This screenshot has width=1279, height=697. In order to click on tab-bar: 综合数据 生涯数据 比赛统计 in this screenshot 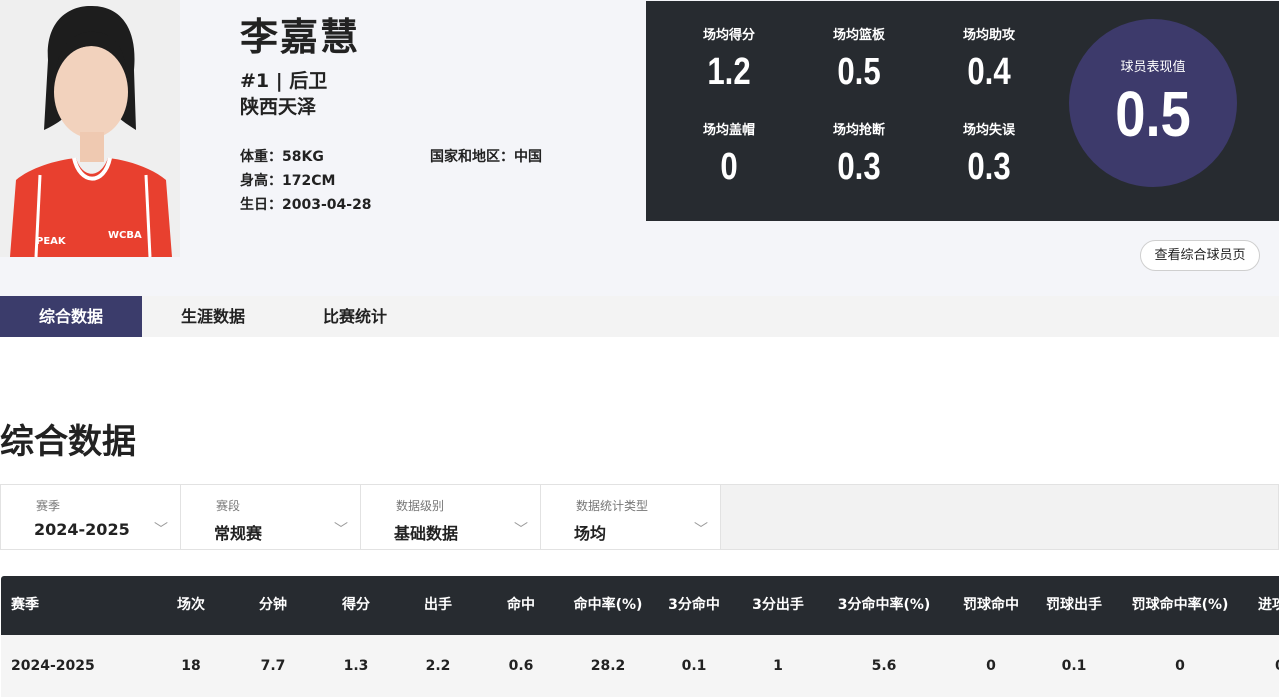, I will do `click(639, 316)`.